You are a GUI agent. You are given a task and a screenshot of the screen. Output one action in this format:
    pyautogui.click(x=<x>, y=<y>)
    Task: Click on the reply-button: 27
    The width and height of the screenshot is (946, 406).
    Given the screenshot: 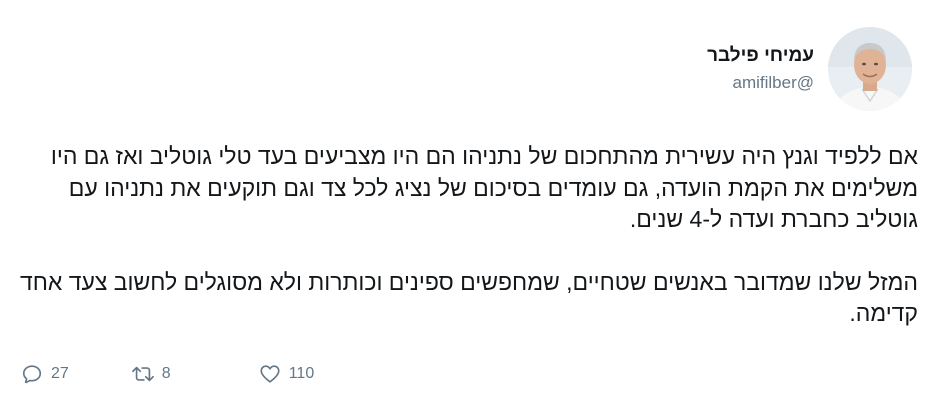 What is the action you would take?
    pyautogui.click(x=44, y=374)
    